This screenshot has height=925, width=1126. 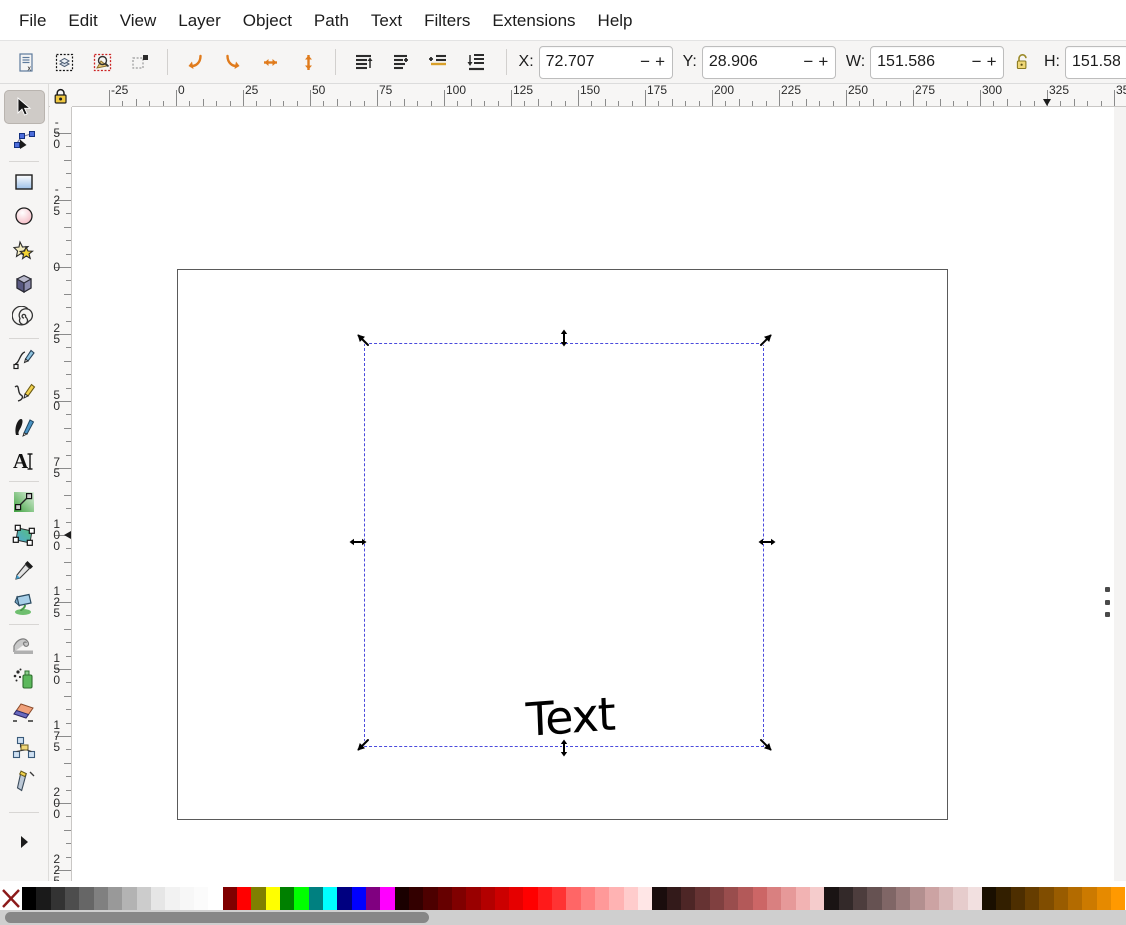 I want to click on eraser-tool, so click(x=24, y=713).